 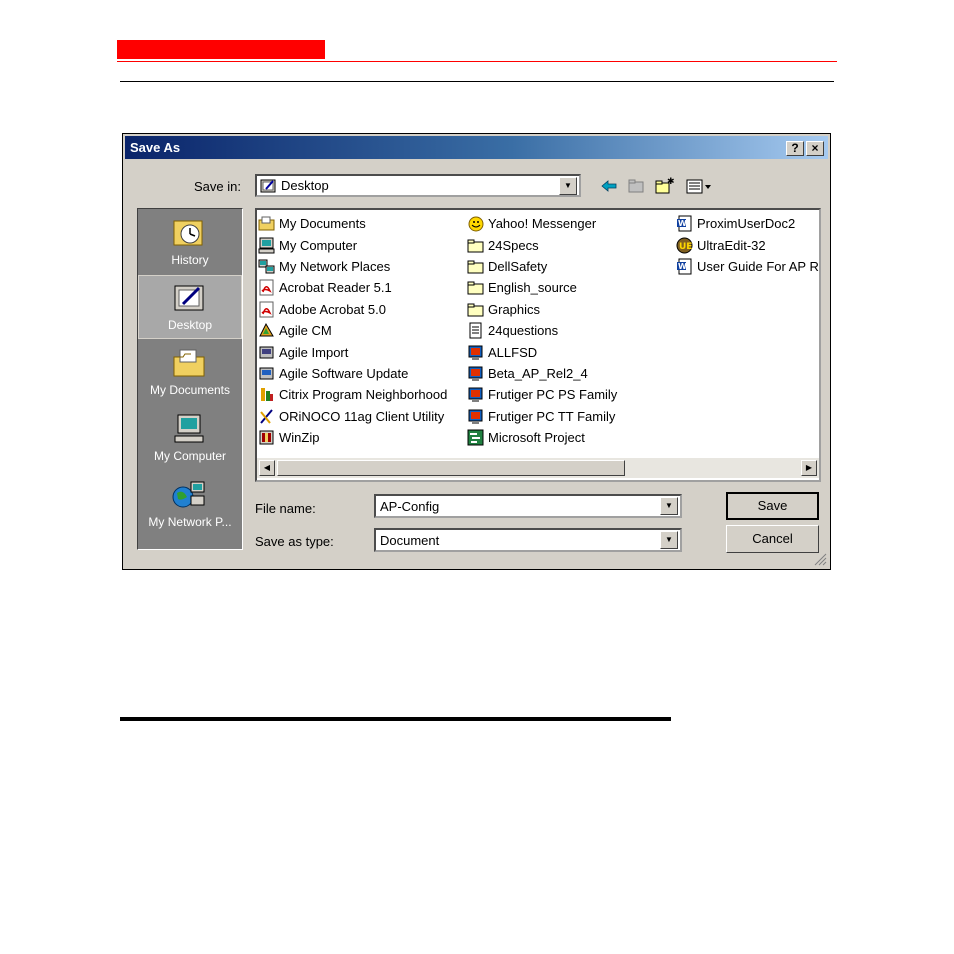 I want to click on new-folder-icon: ✱, so click(x=664, y=186).